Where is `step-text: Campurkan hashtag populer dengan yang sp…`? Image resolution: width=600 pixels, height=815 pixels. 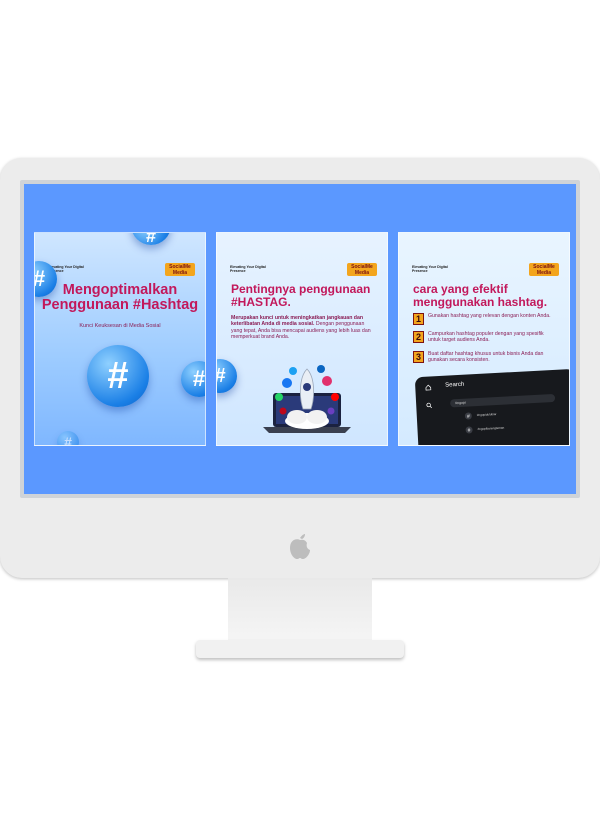 step-text: Campurkan hashtag populer dengan yang sp… is located at coordinates (486, 337).